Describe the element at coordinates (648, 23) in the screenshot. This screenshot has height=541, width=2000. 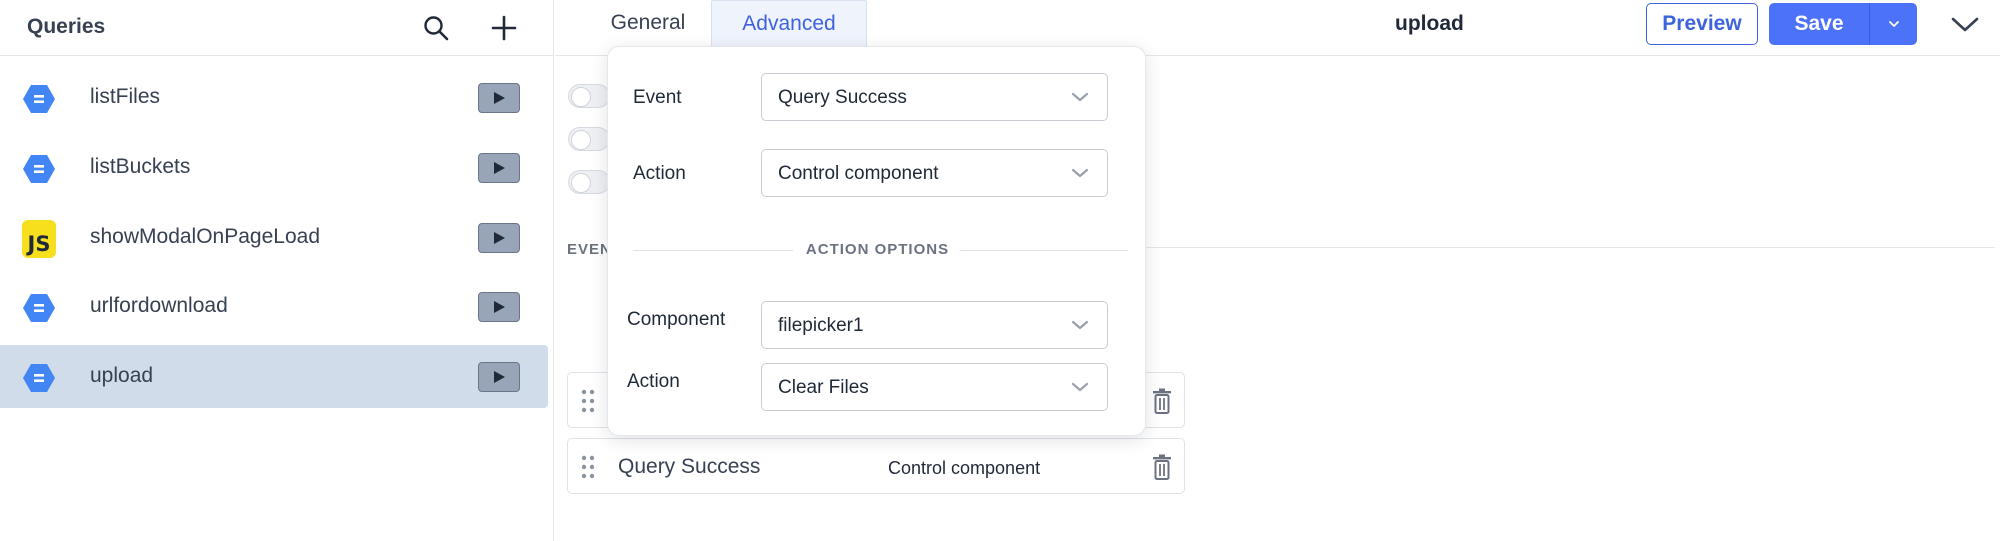
I see `tab-general: General` at that location.